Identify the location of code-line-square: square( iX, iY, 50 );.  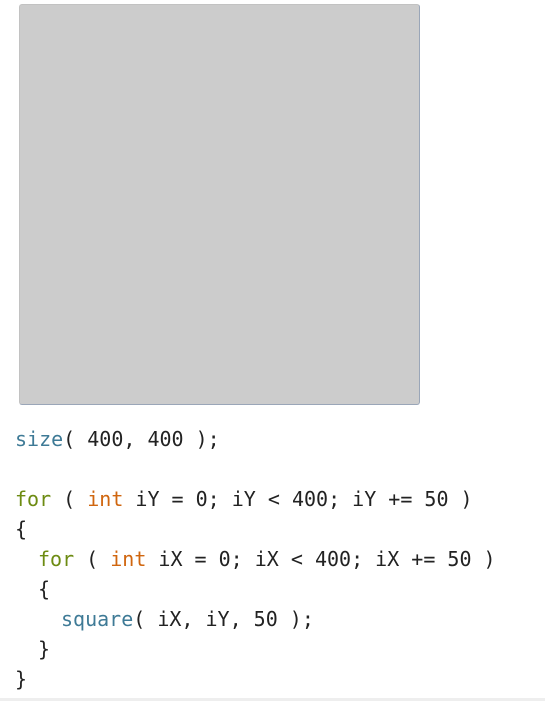
(255, 619).